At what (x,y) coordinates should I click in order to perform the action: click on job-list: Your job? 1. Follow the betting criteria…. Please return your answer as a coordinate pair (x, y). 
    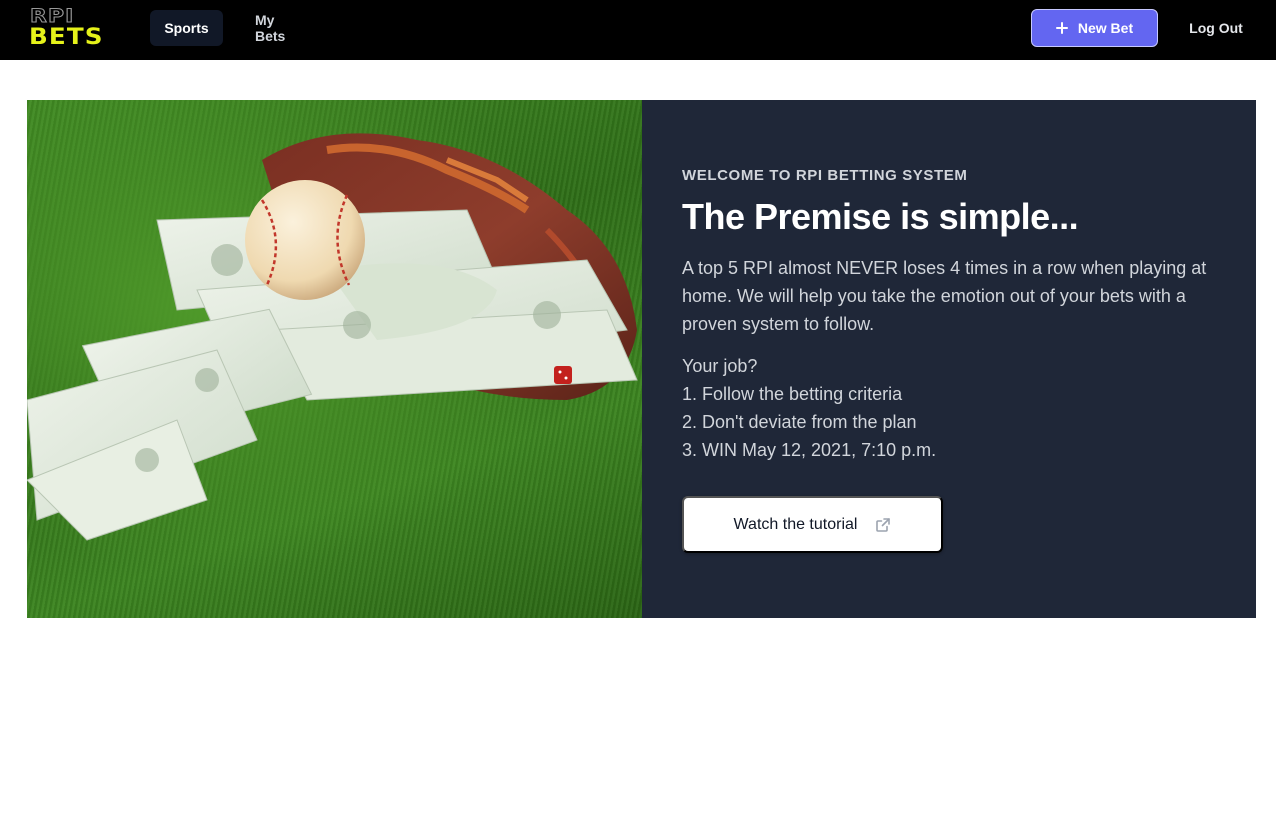
    Looking at the image, I should click on (952, 408).